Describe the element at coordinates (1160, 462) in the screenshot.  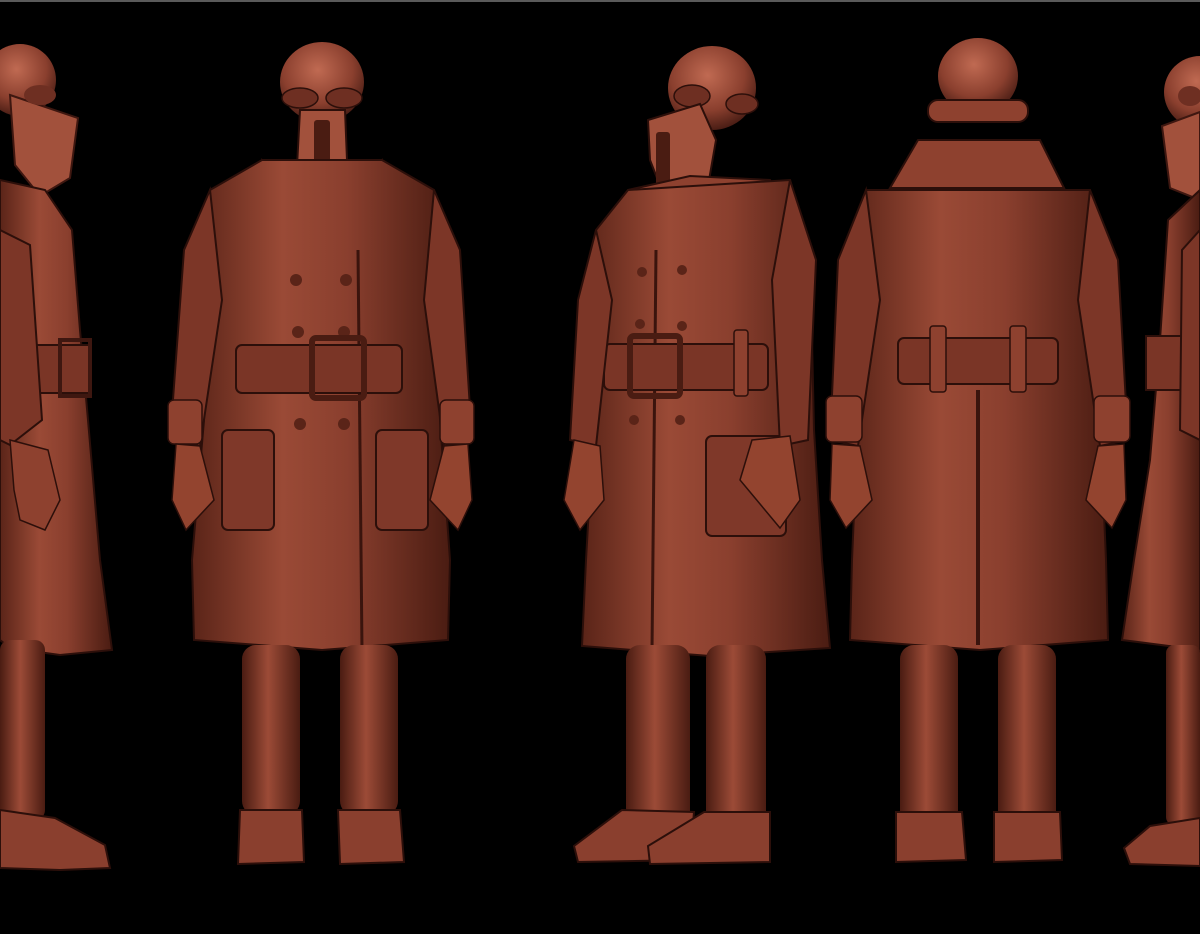
I see `figure-side-right` at that location.